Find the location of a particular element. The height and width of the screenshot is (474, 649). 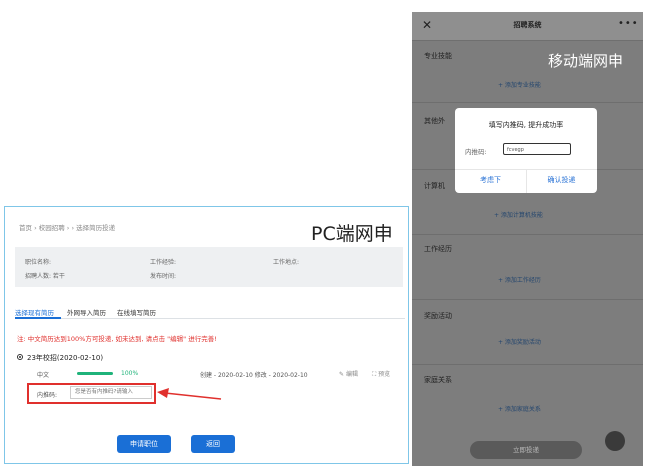

tab-divider is located at coordinates (210, 318).